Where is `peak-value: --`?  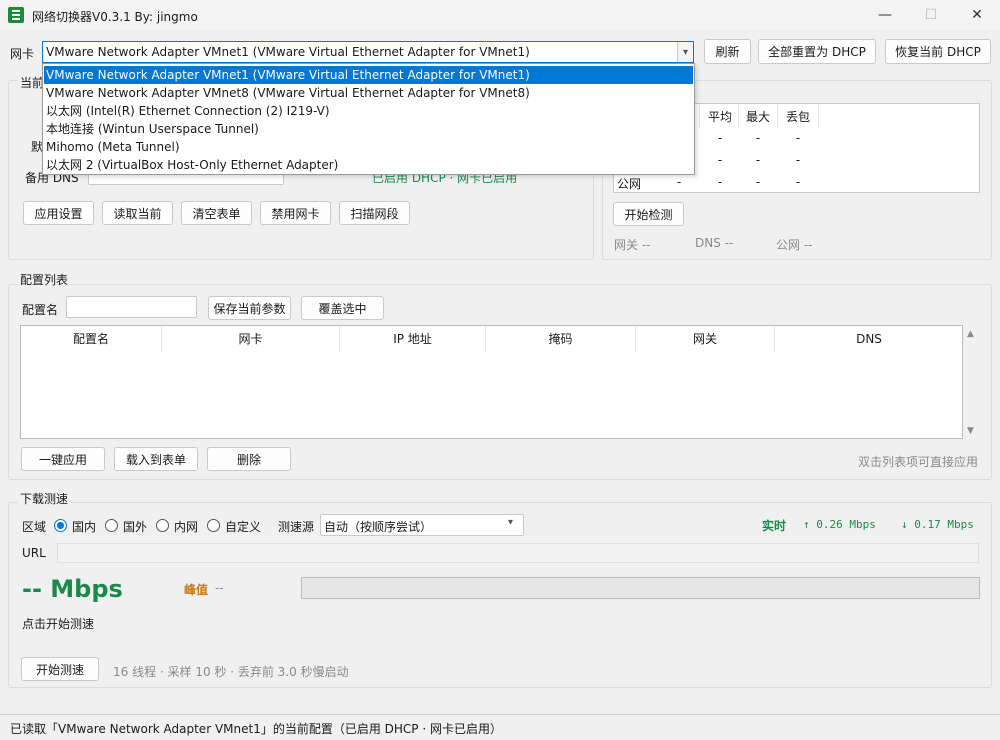
peak-value: -- is located at coordinates (219, 588).